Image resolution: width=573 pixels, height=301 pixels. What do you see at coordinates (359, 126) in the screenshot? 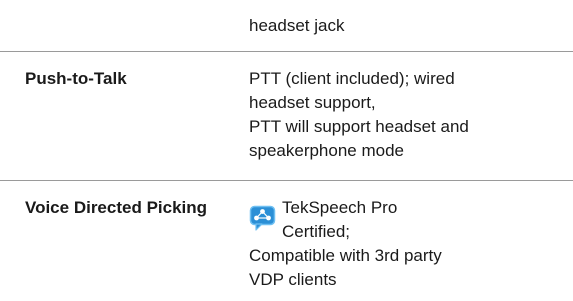
I see `spec-value-line: PTT will support headset and` at bounding box center [359, 126].